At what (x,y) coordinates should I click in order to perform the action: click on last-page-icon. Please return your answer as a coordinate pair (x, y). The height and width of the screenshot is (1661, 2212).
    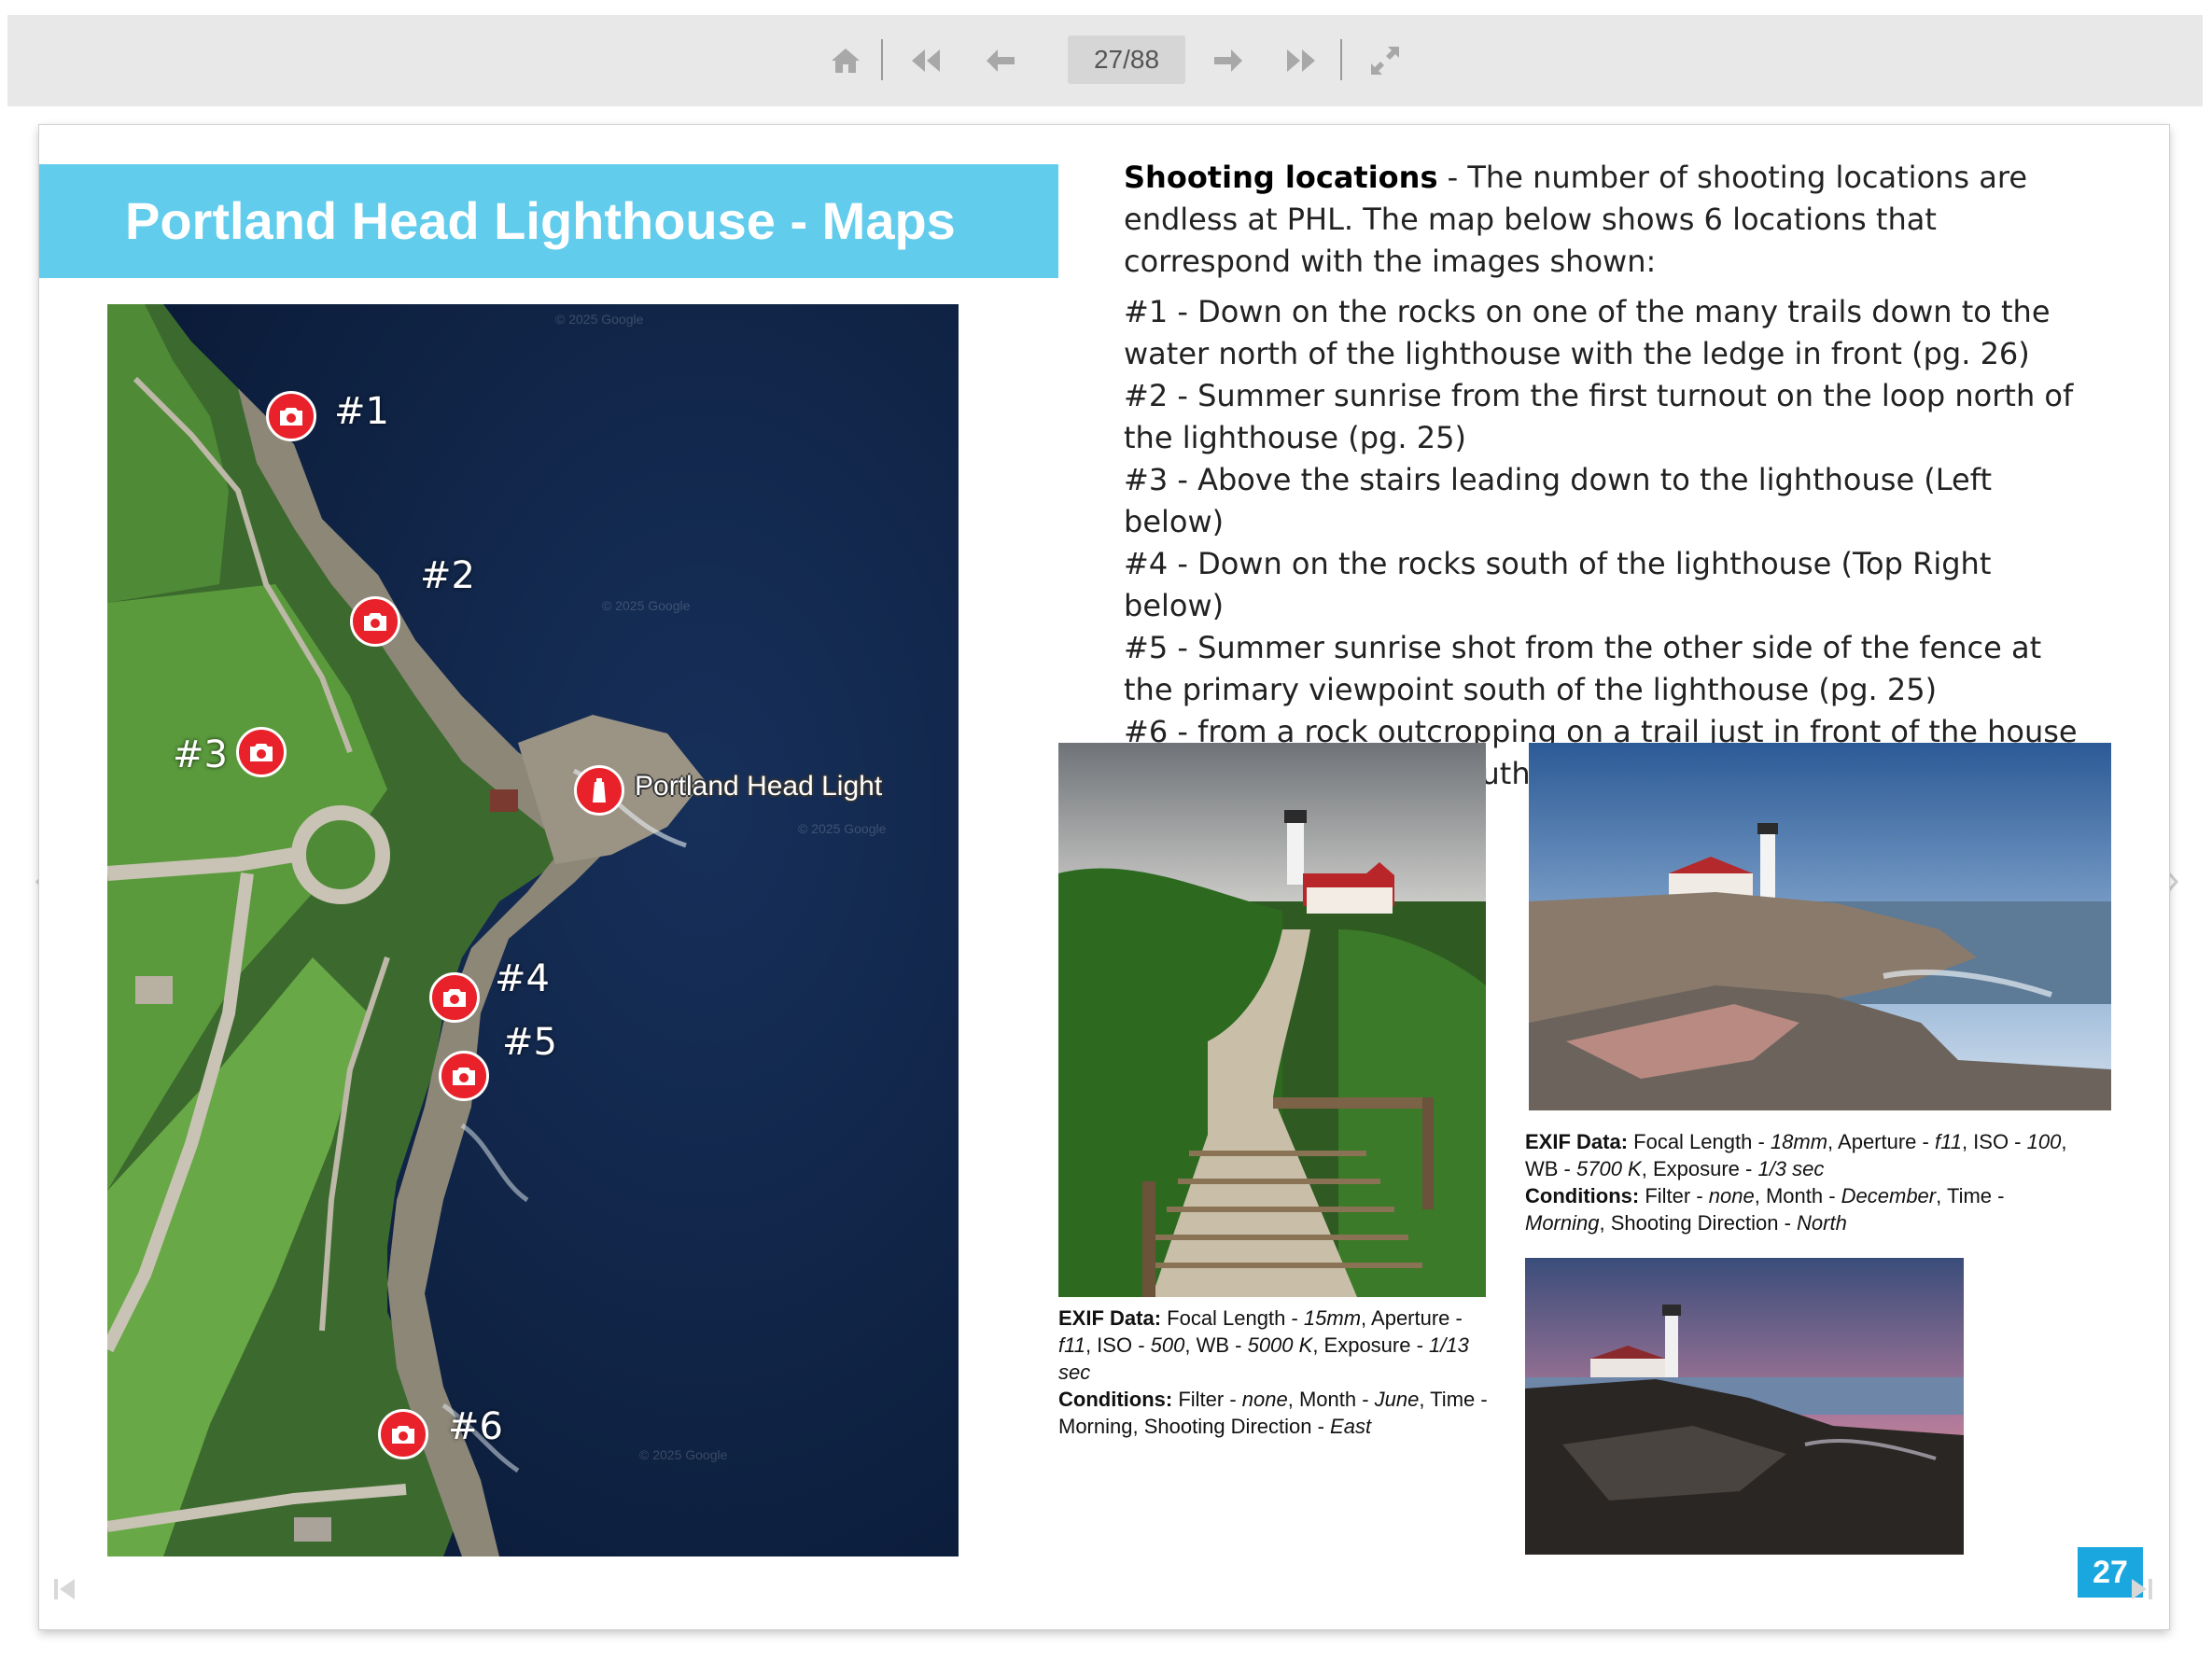
    Looking at the image, I should click on (1301, 61).